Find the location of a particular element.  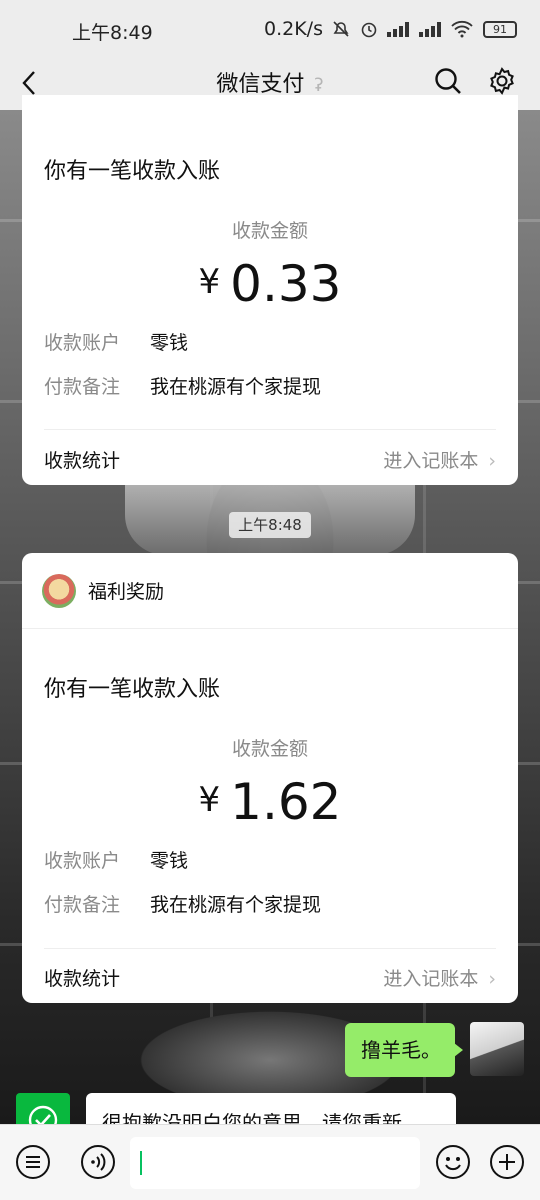

my-avatar is located at coordinates (497, 1049).